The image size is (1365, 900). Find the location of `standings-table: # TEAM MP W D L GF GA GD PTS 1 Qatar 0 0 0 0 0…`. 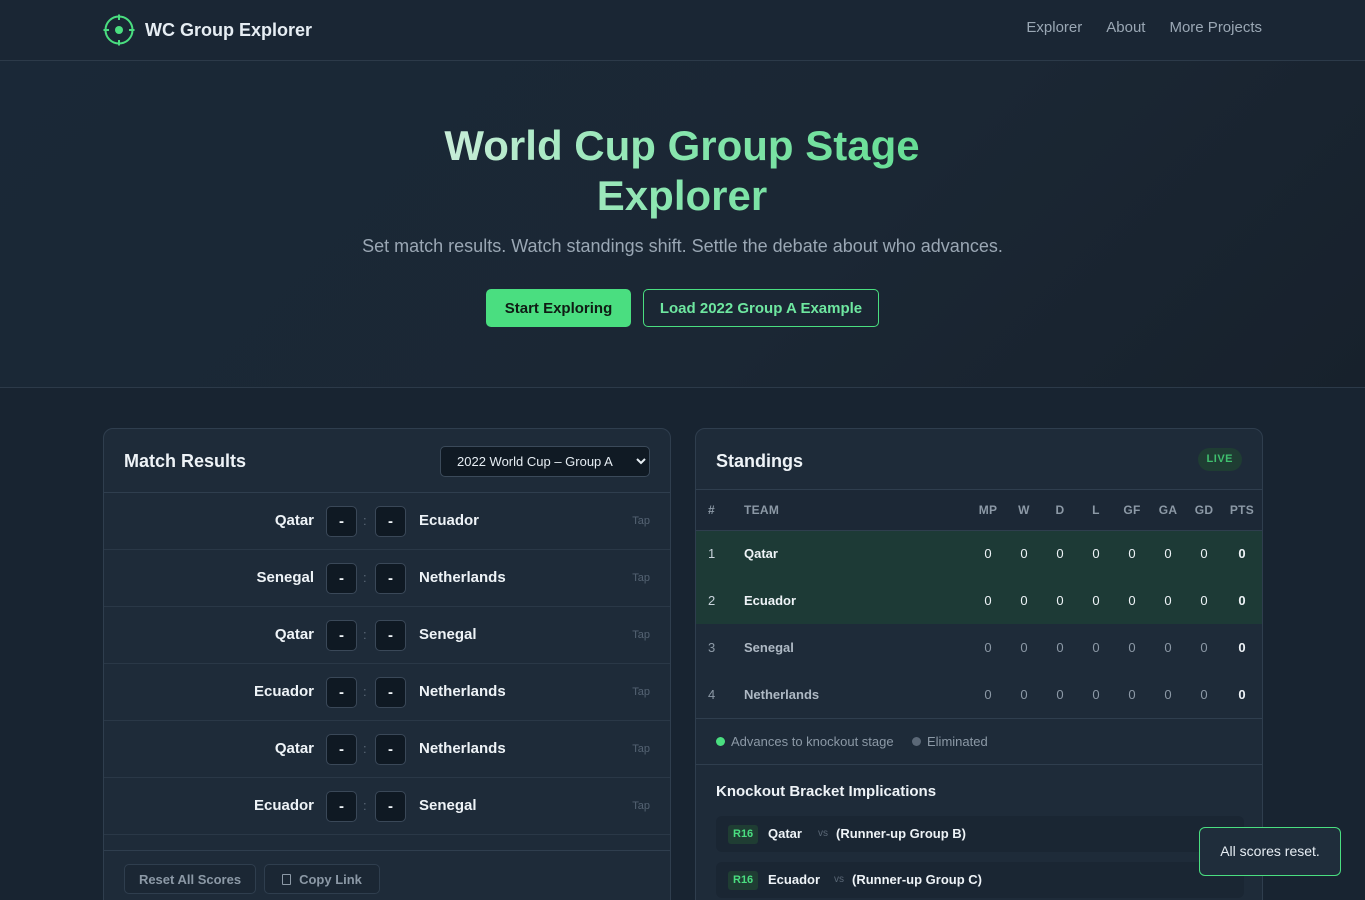

standings-table: # TEAM MP W D L GF GA GD PTS 1 Qatar 0 0 0 0 0… is located at coordinates (979, 604).